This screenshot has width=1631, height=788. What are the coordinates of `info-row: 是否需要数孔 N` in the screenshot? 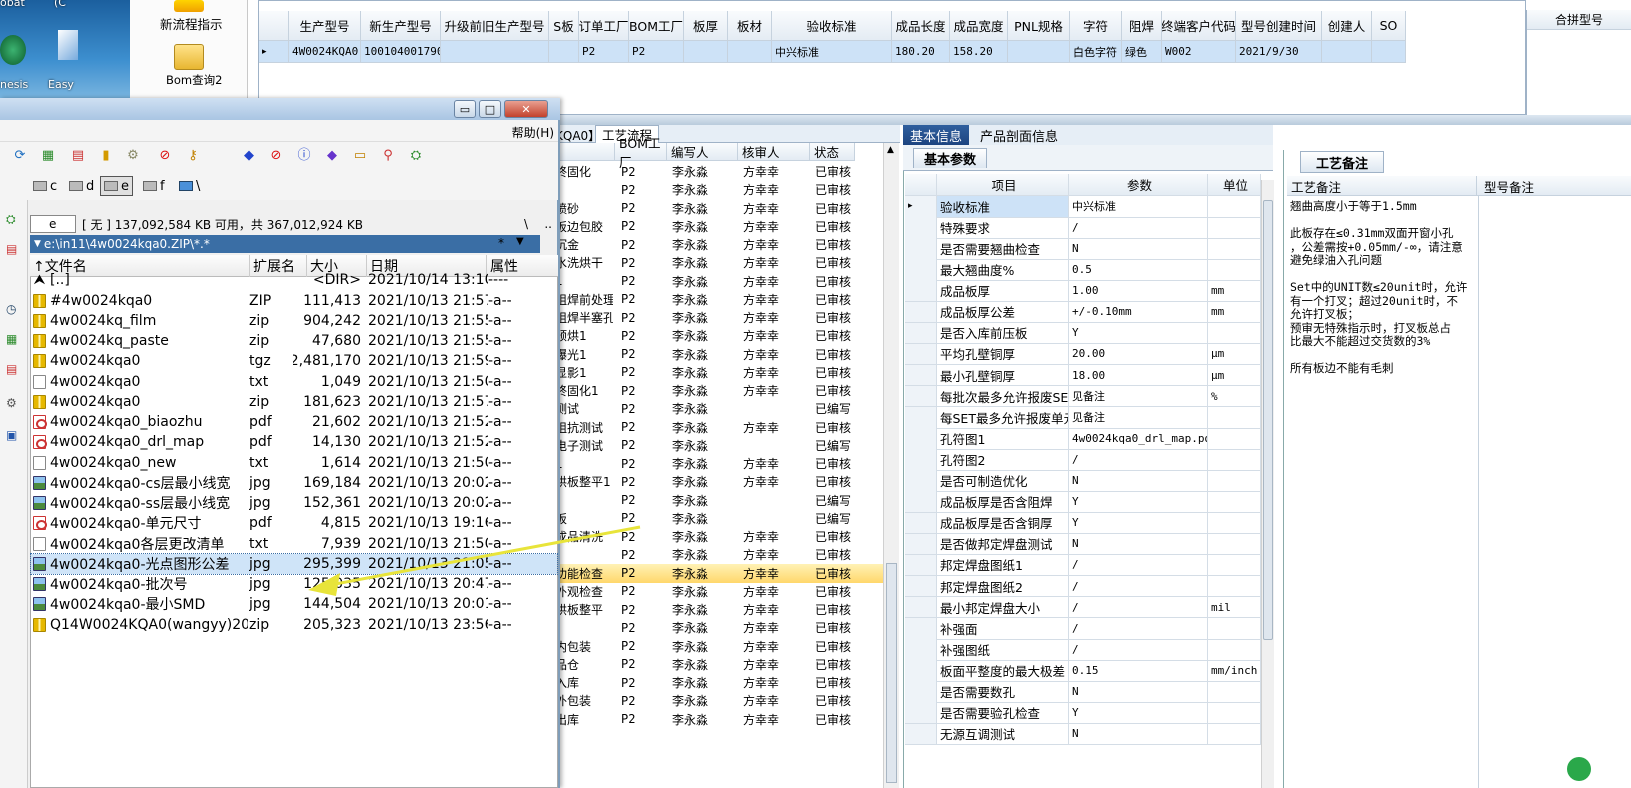 It's located at (1083, 692).